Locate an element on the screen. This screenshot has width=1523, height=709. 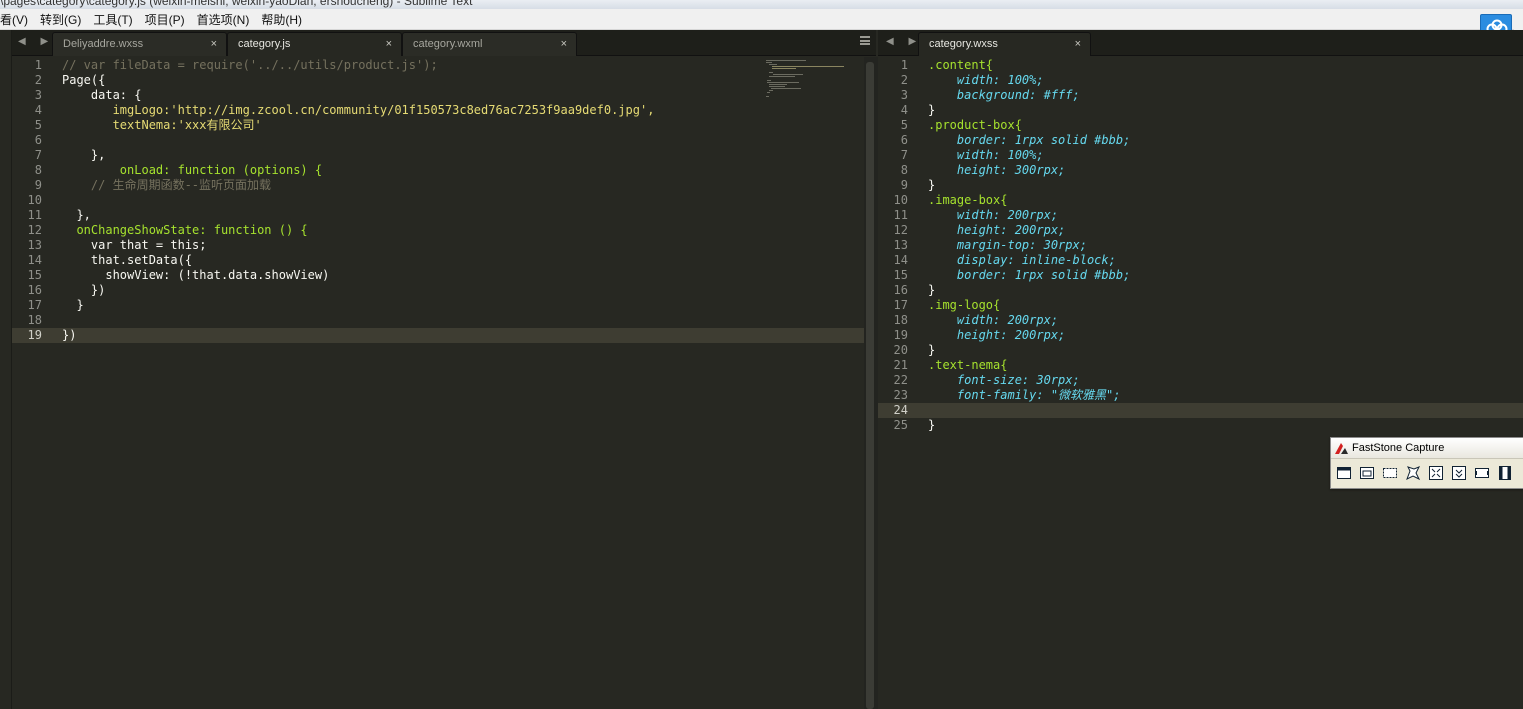
current-code-line: 19}) is located at coordinates (438, 335).